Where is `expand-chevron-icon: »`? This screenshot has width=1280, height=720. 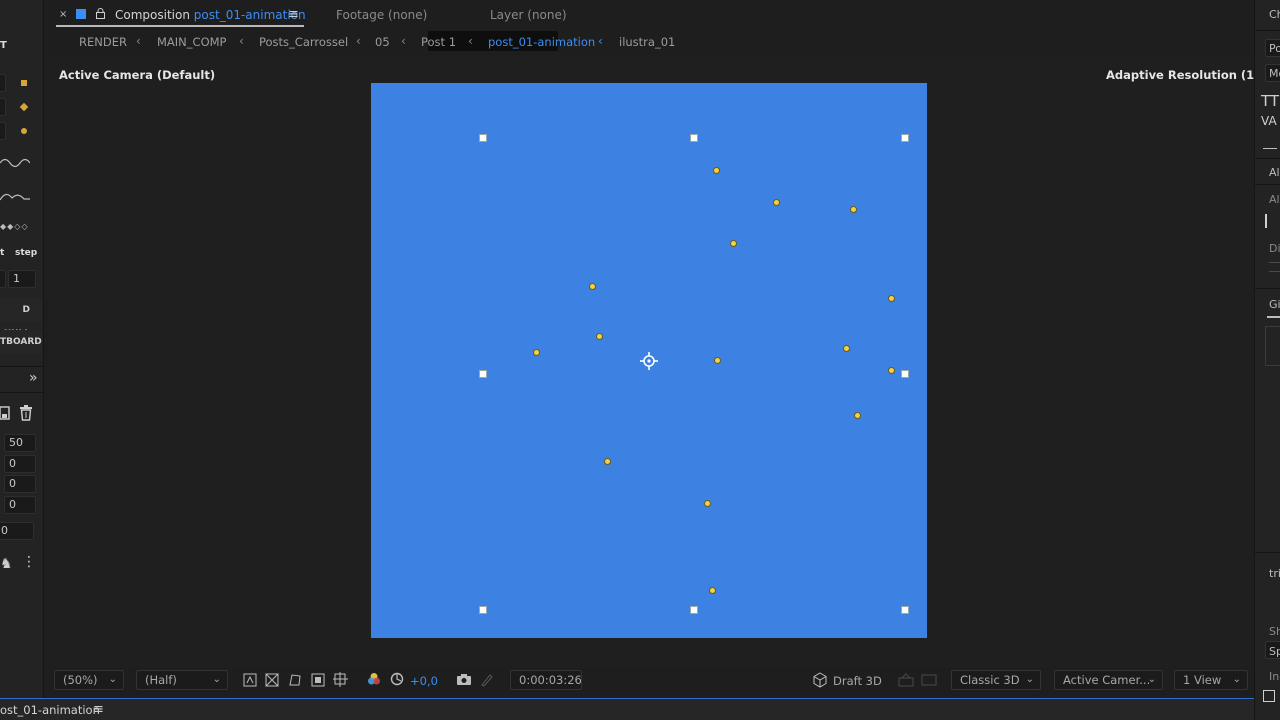 expand-chevron-icon: » is located at coordinates (33, 378).